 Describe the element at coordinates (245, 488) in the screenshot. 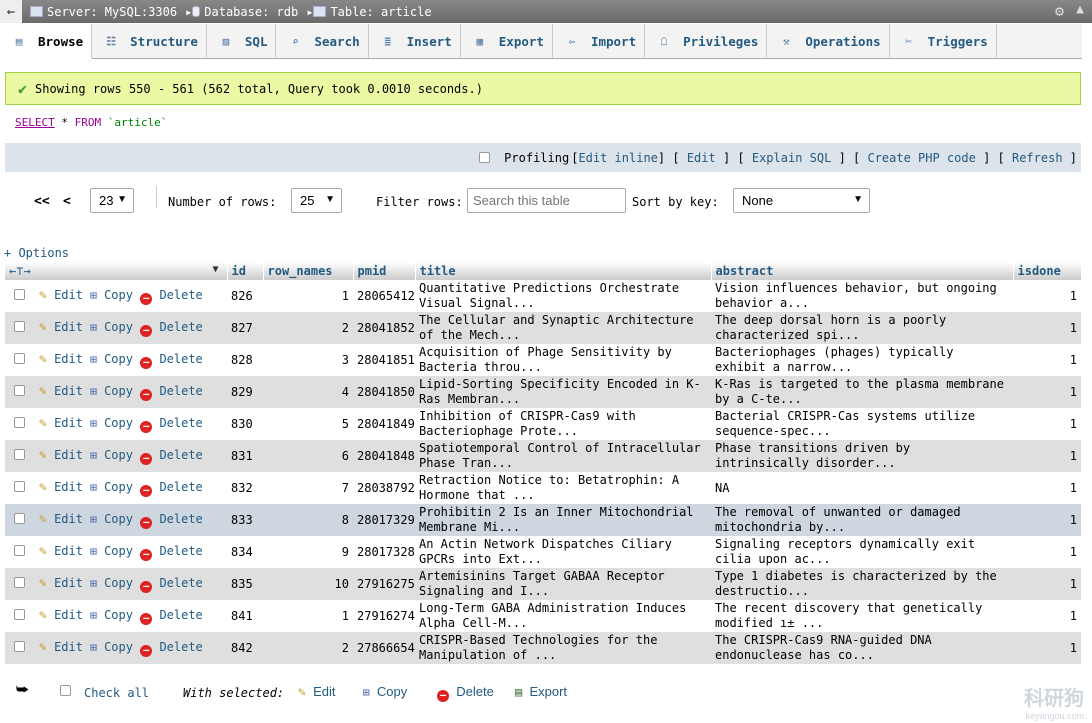

I see `cell-id: 832` at that location.